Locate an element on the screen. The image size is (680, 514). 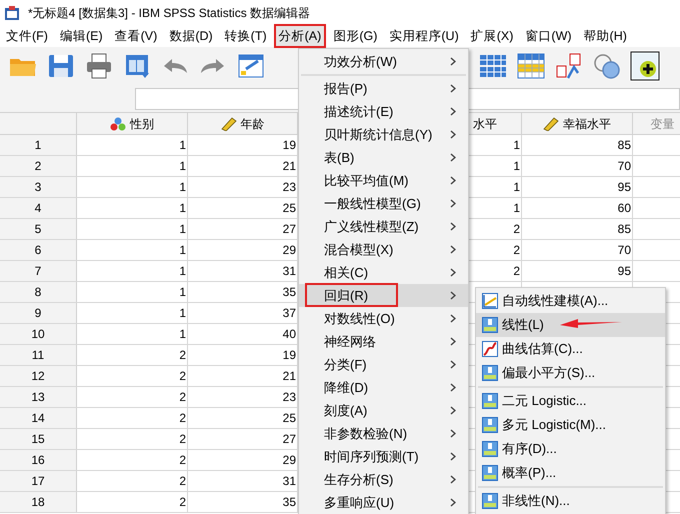
window-title: *无标题4 [数据集3] - IBM SPSS Statistics 数据编辑器 is located at coordinates (169, 13).